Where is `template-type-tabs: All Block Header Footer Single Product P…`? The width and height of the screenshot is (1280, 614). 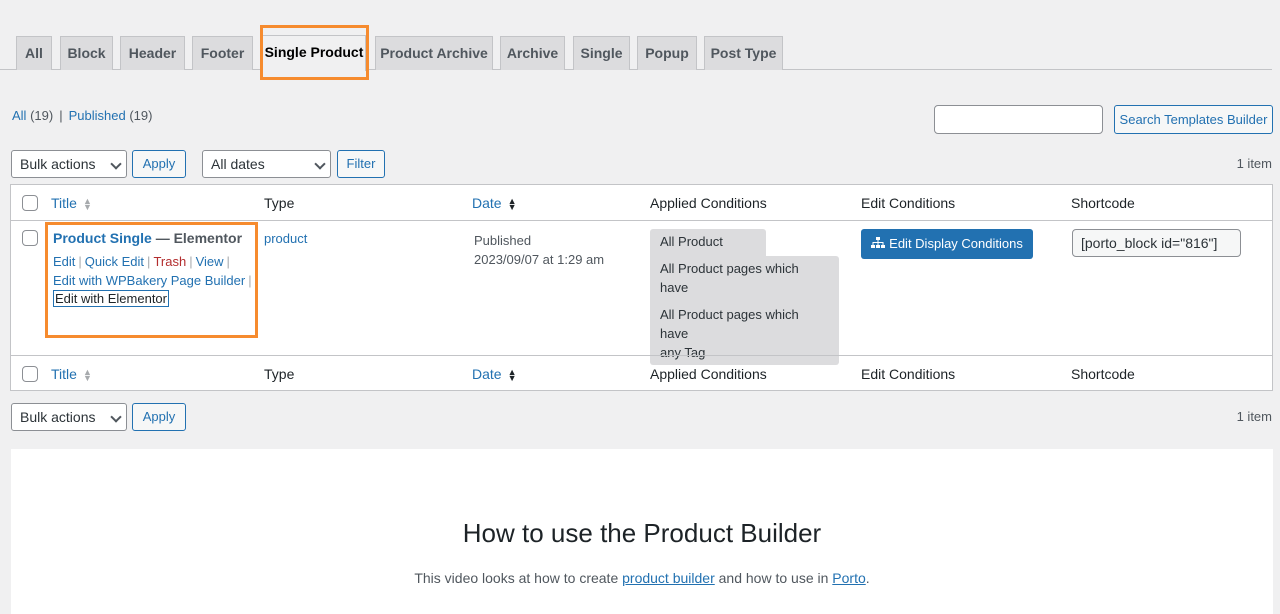
template-type-tabs: All Block Header Footer Single Product P… is located at coordinates (636, 40).